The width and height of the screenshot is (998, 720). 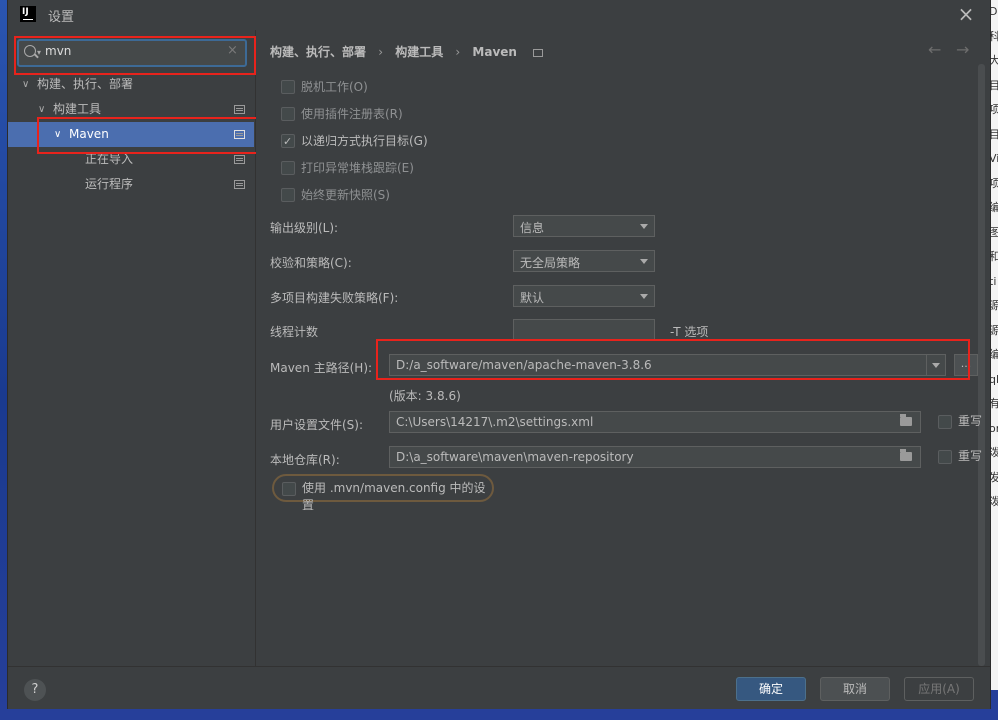 What do you see at coordinates (673, 359) in the screenshot?
I see `maven-home-highlight-box` at bounding box center [673, 359].